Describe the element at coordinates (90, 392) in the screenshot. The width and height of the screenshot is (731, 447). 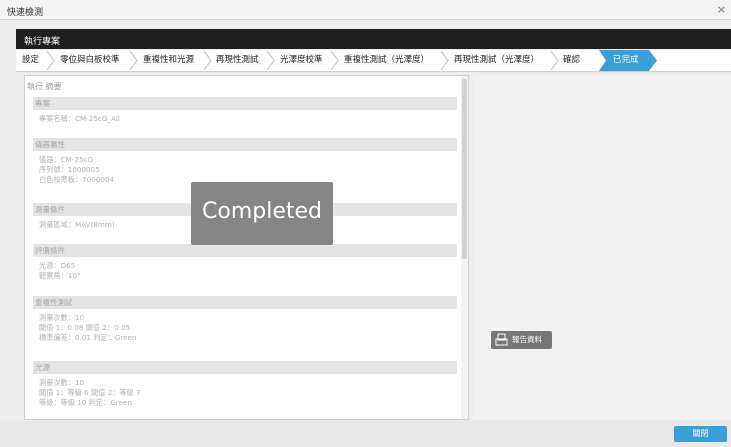
I see `section-line: 閾值 1：等級 6 閾值 2：等級 7` at that location.